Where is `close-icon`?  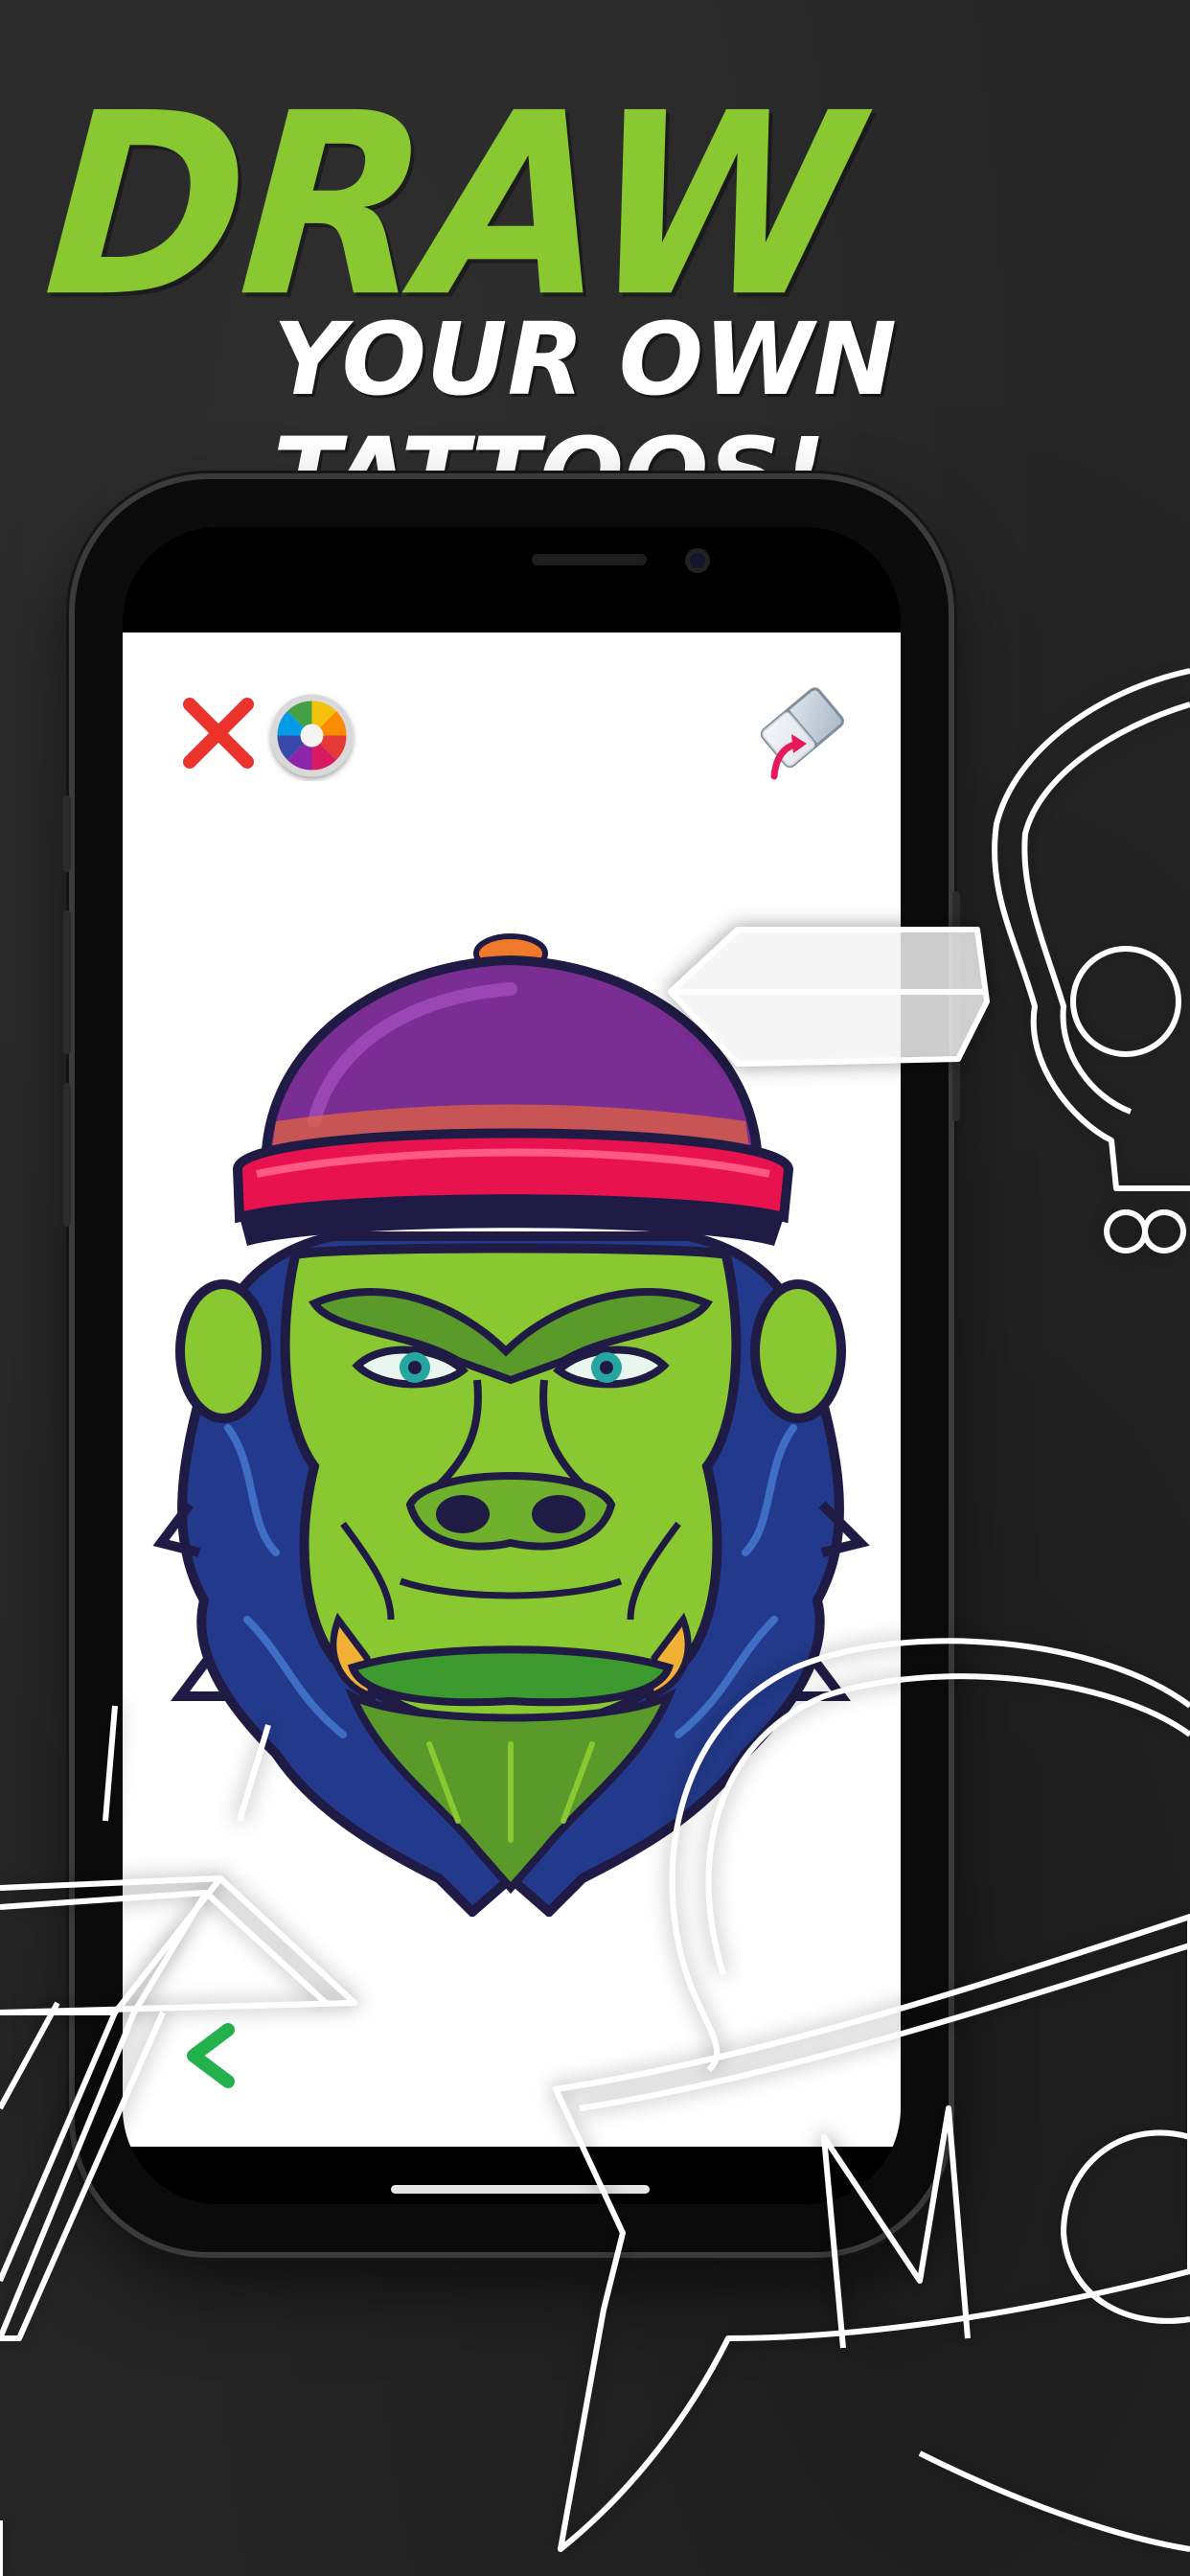 close-icon is located at coordinates (218, 734).